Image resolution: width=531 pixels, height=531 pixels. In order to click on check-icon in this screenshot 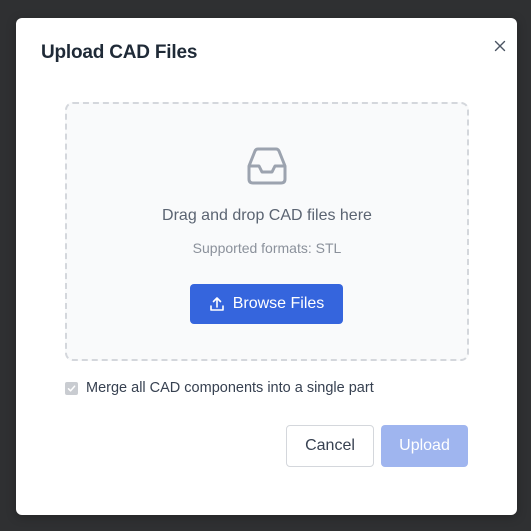, I will do `click(71, 388)`.